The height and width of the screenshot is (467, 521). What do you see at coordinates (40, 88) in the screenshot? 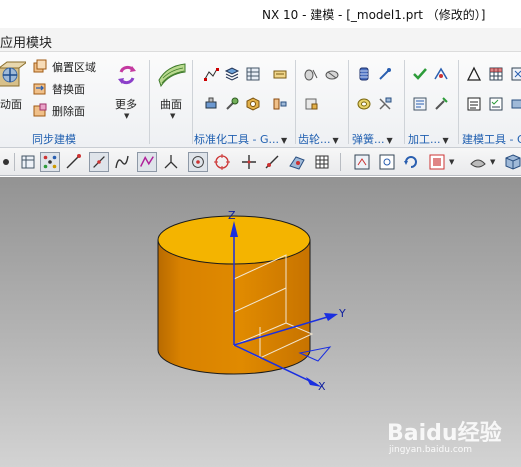
I see `replace-face-icon` at bounding box center [40, 88].